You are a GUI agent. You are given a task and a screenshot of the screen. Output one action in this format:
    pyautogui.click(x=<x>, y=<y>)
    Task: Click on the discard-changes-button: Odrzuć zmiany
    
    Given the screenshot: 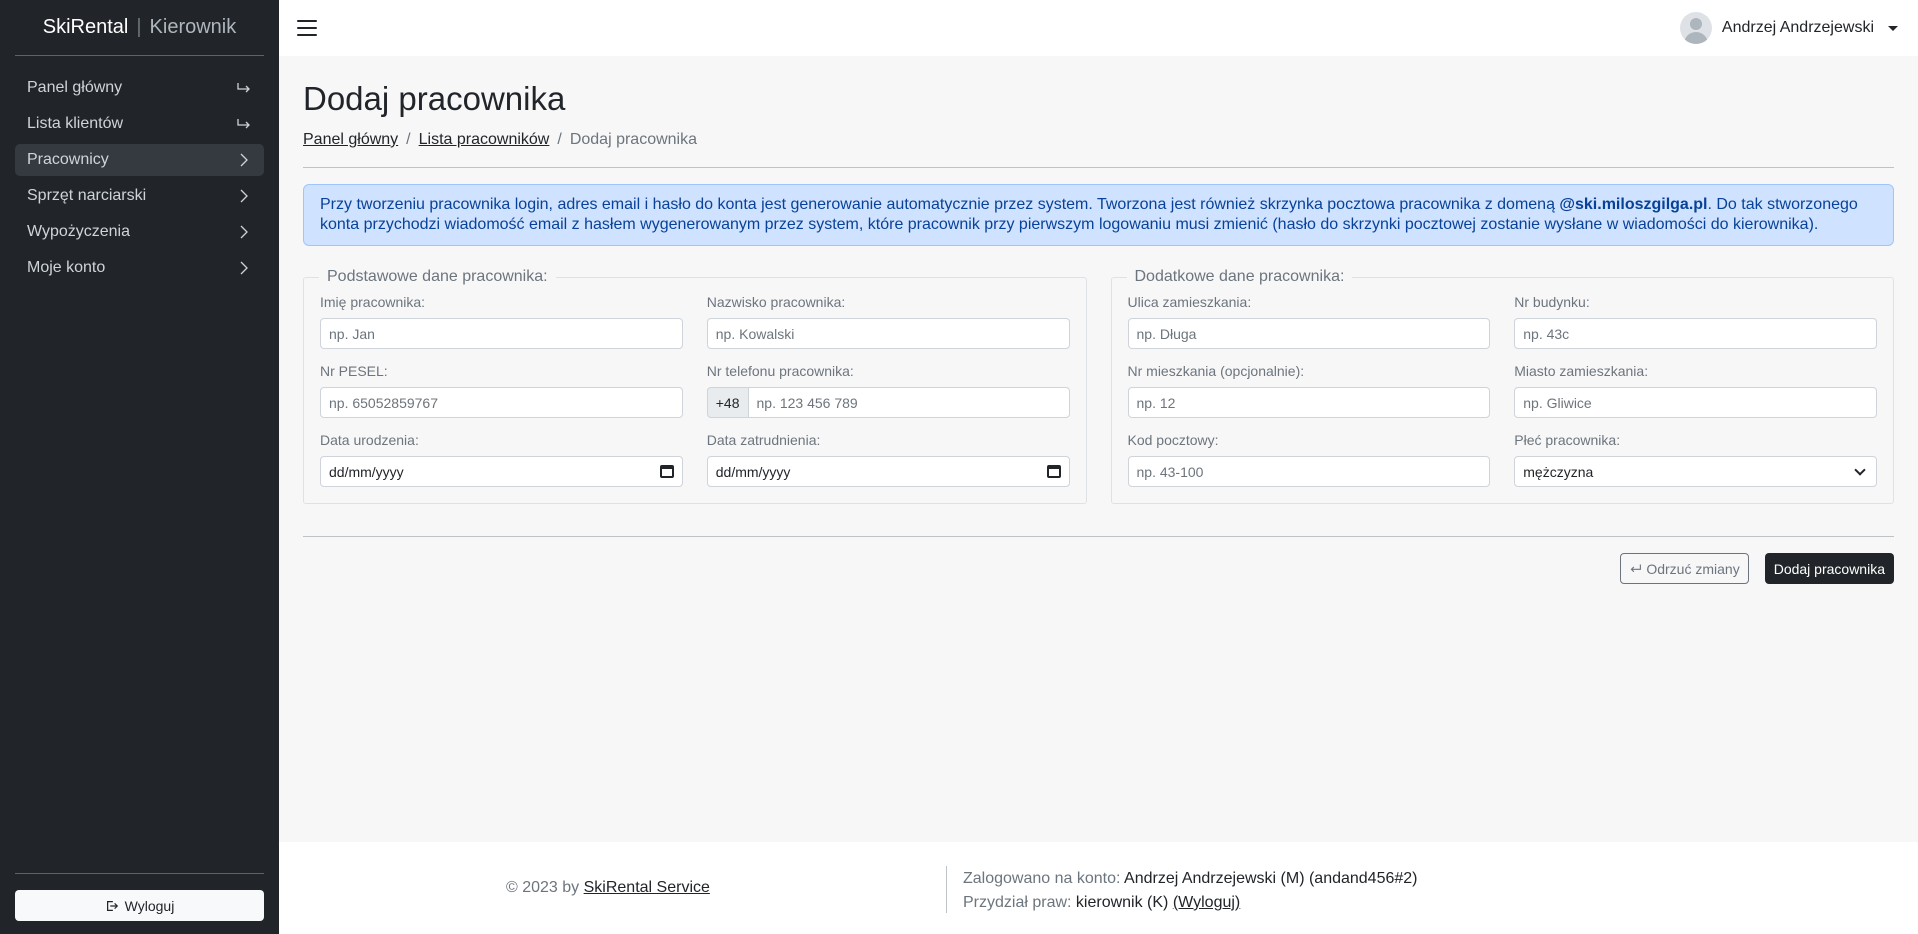 What is the action you would take?
    pyautogui.click(x=1684, y=568)
    